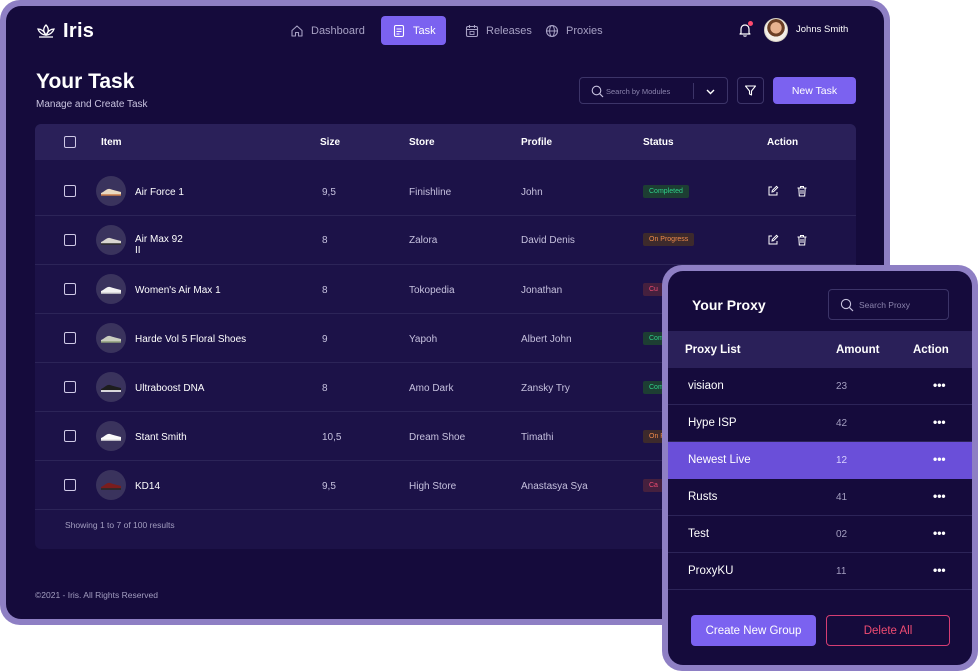  I want to click on module-search, so click(653, 90).